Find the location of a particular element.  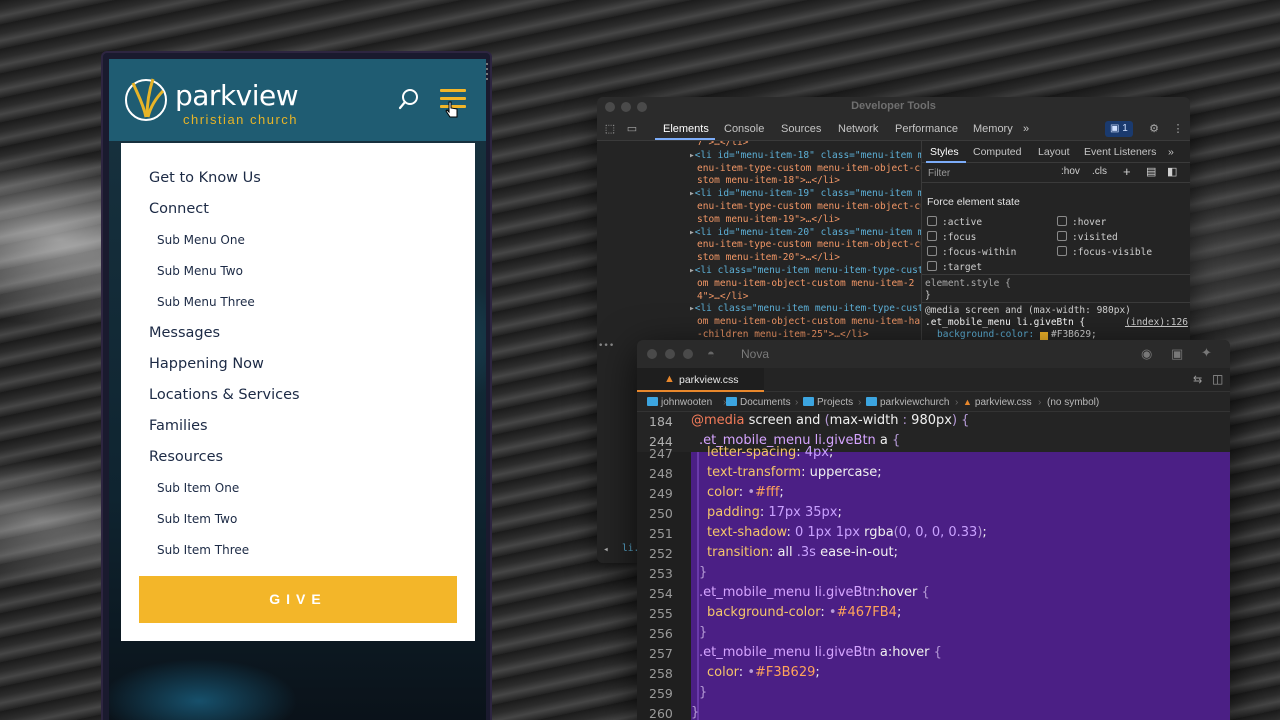

folder-icon is located at coordinates (871, 401).